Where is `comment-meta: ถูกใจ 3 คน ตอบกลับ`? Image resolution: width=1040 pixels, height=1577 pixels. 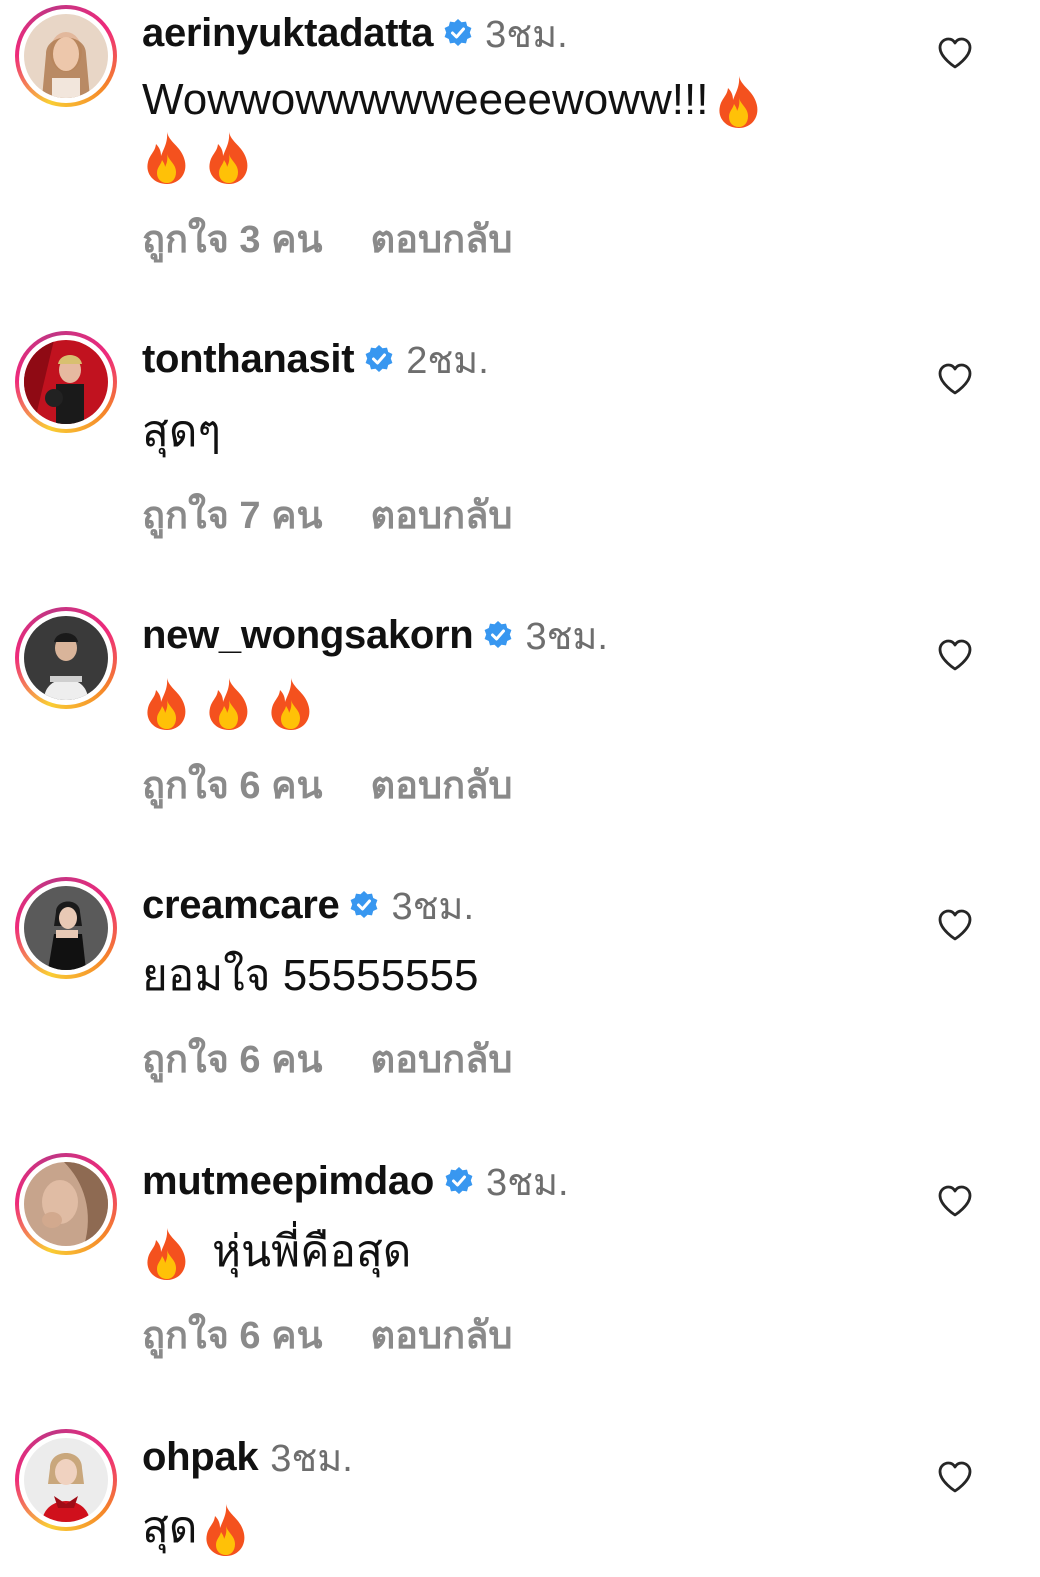 comment-meta: ถูกใจ 3 คน ตอบกลับ is located at coordinates (327, 238).